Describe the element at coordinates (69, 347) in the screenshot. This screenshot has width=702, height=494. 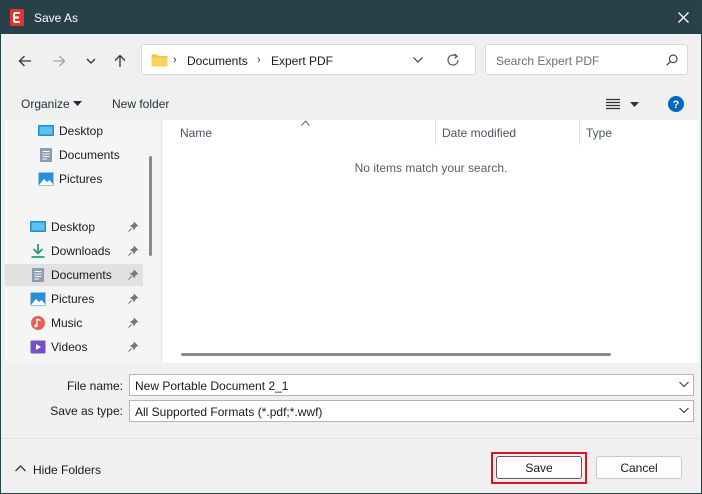
I see `nav-item-label: Videos` at that location.